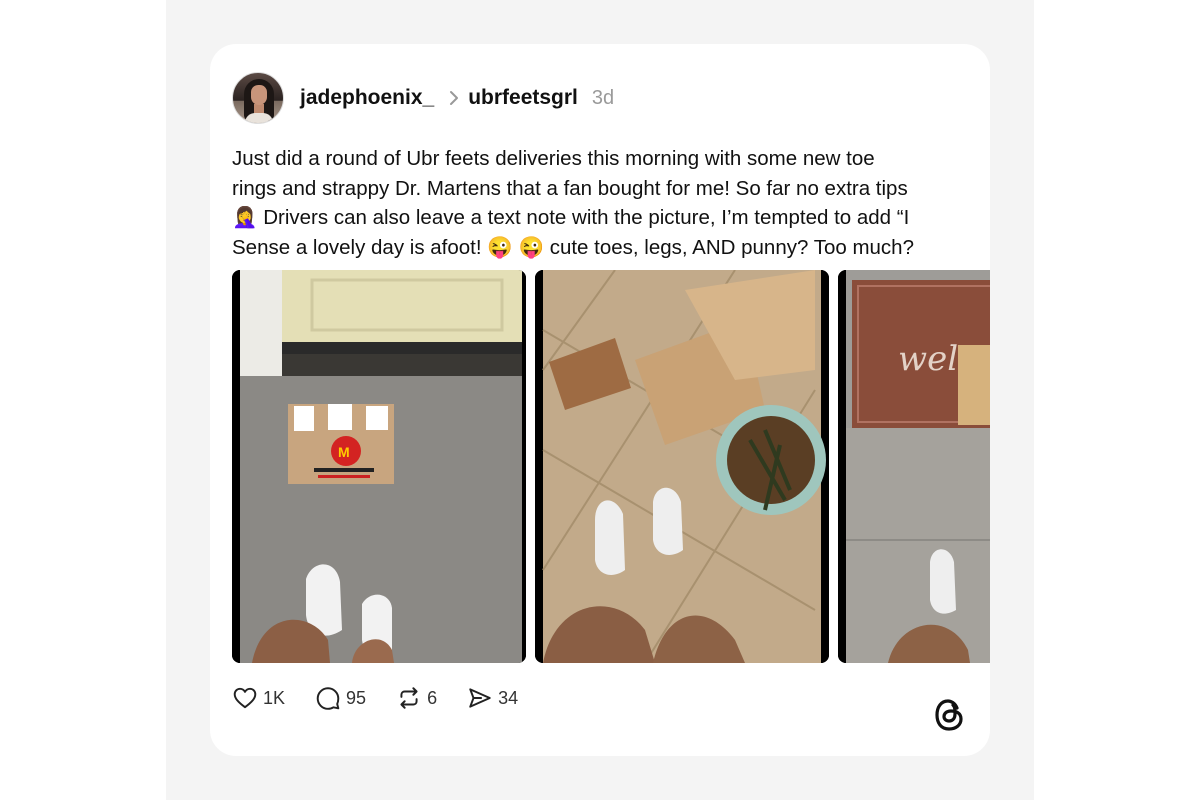 The image size is (1200, 800). What do you see at coordinates (258, 698) in the screenshot?
I see `like-button: 1K` at bounding box center [258, 698].